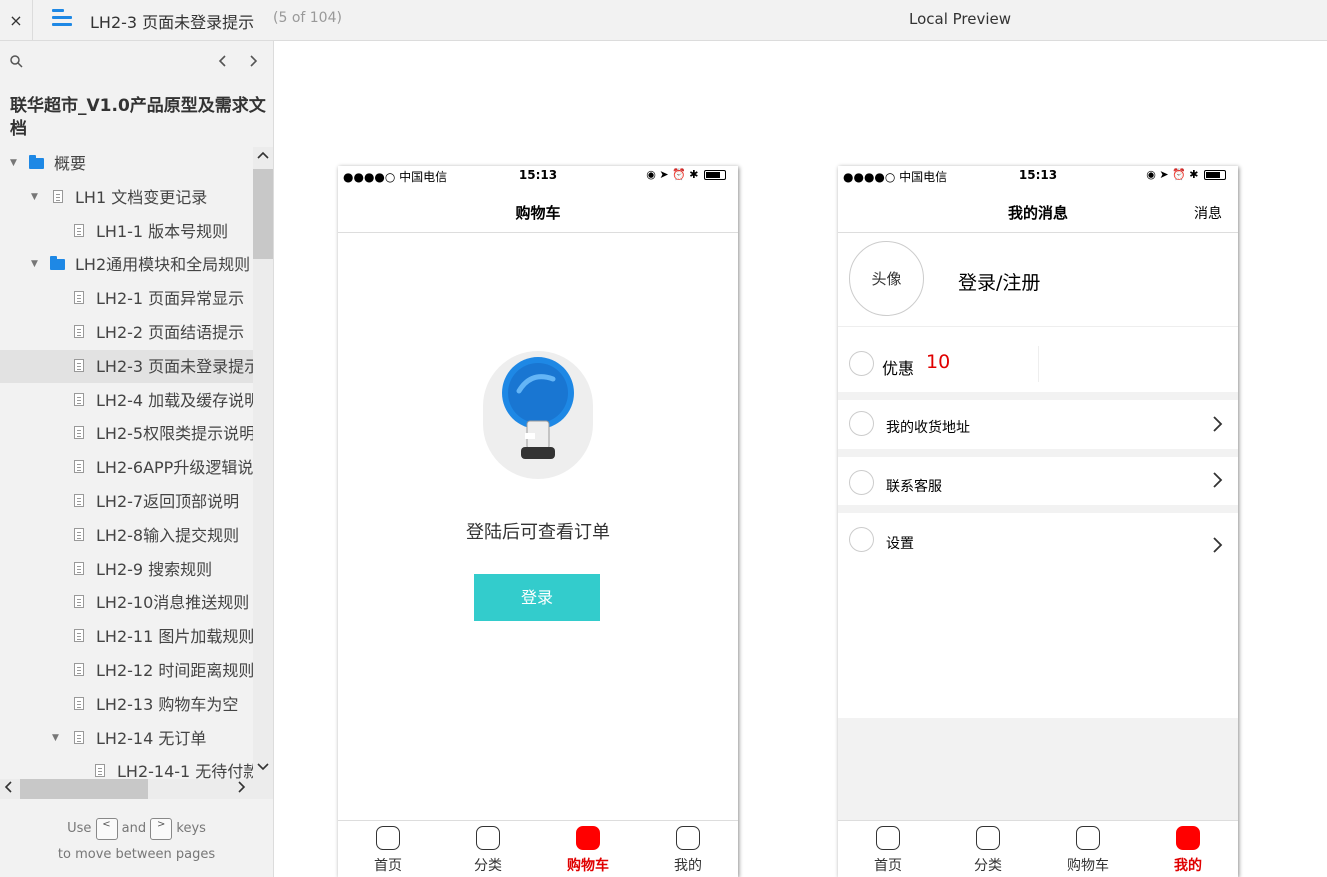  Describe the element at coordinates (263, 214) in the screenshot. I see `vertical-scroll-thumb` at that location.